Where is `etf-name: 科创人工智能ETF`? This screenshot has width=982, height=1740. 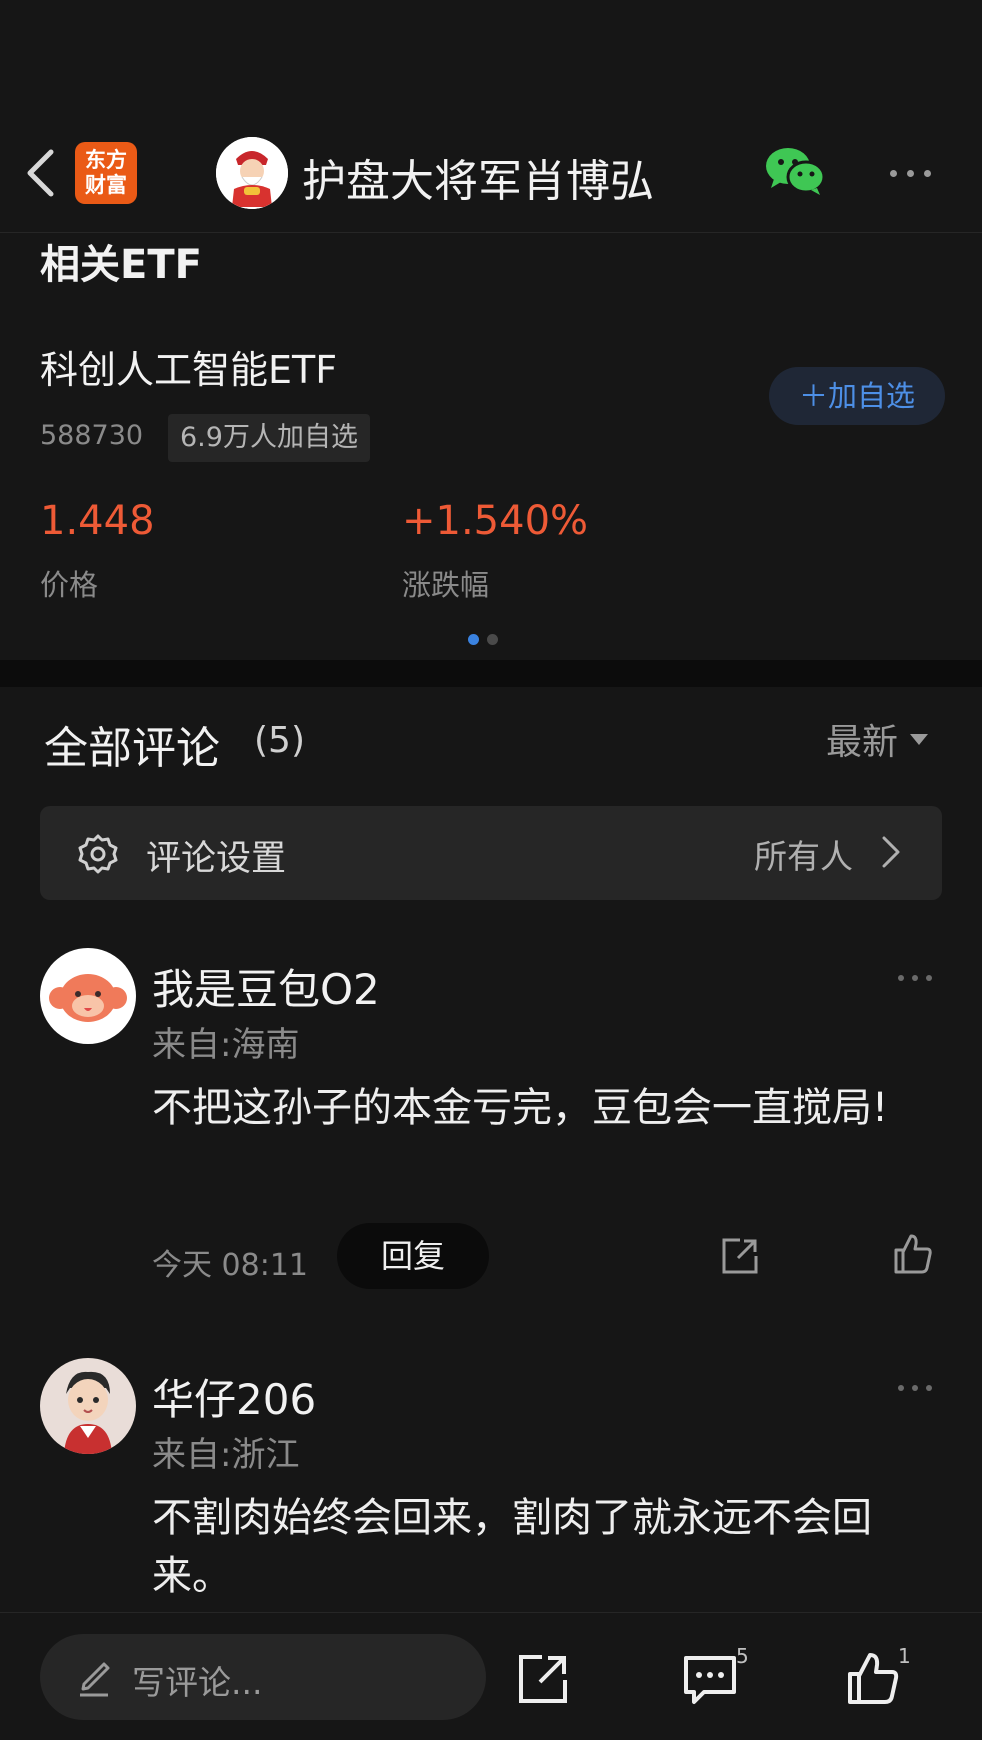 etf-name: 科创人工智能ETF is located at coordinates (188, 366).